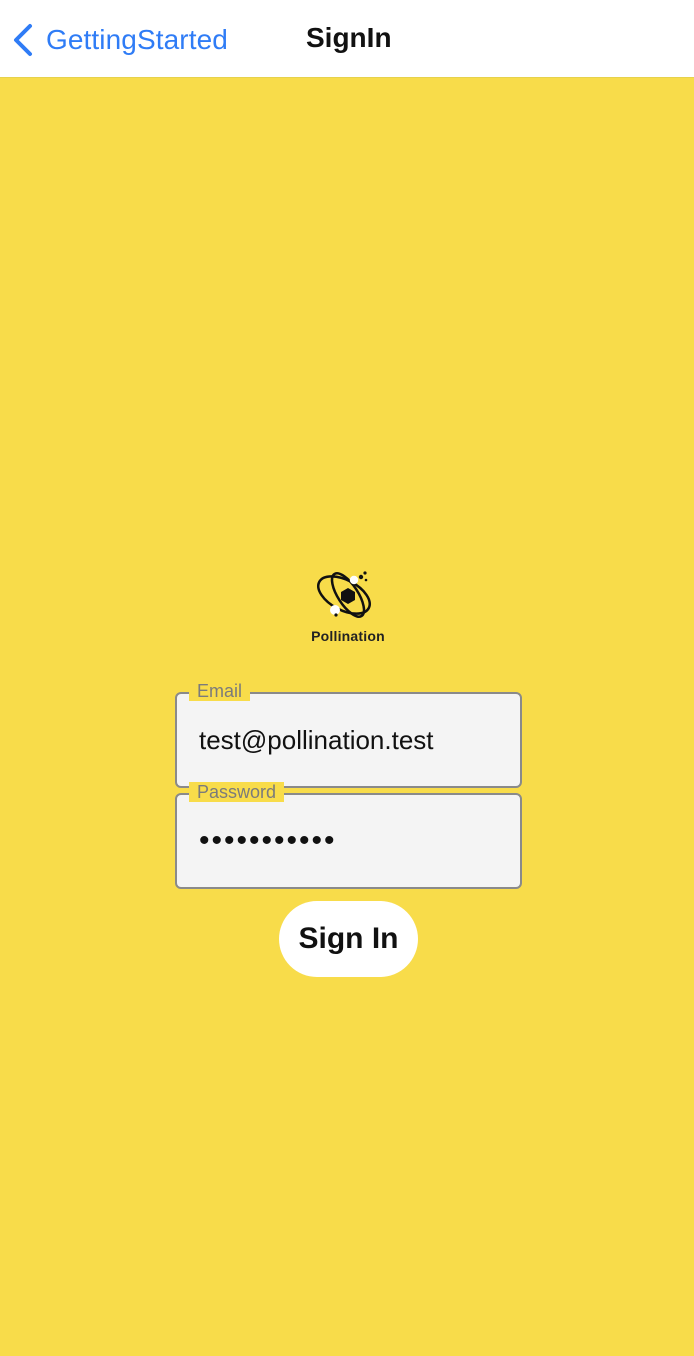  I want to click on pollination-logo: Pollination, so click(348, 608).